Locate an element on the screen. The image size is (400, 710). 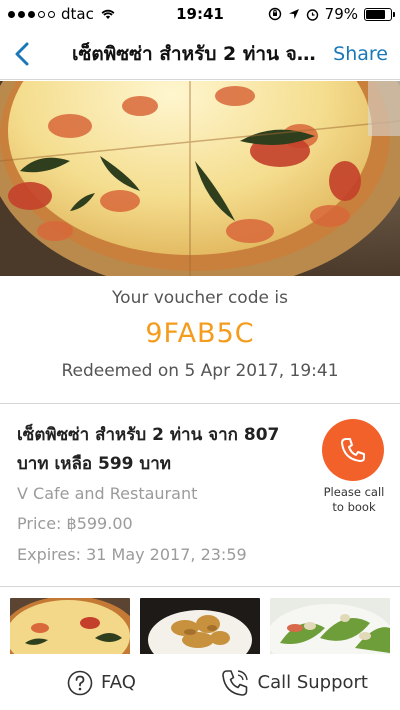
status-bar: dtac 19:41 79% is located at coordinates (200, 14).